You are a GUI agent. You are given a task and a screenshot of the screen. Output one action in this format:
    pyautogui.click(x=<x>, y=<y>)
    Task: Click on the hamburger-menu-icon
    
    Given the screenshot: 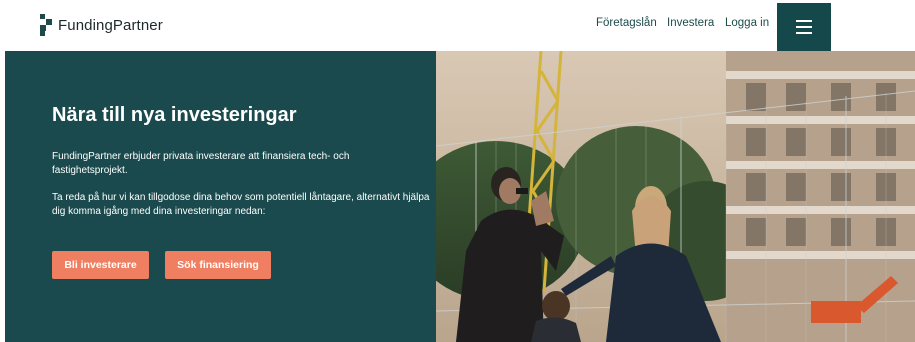 What is the action you would take?
    pyautogui.click(x=804, y=27)
    